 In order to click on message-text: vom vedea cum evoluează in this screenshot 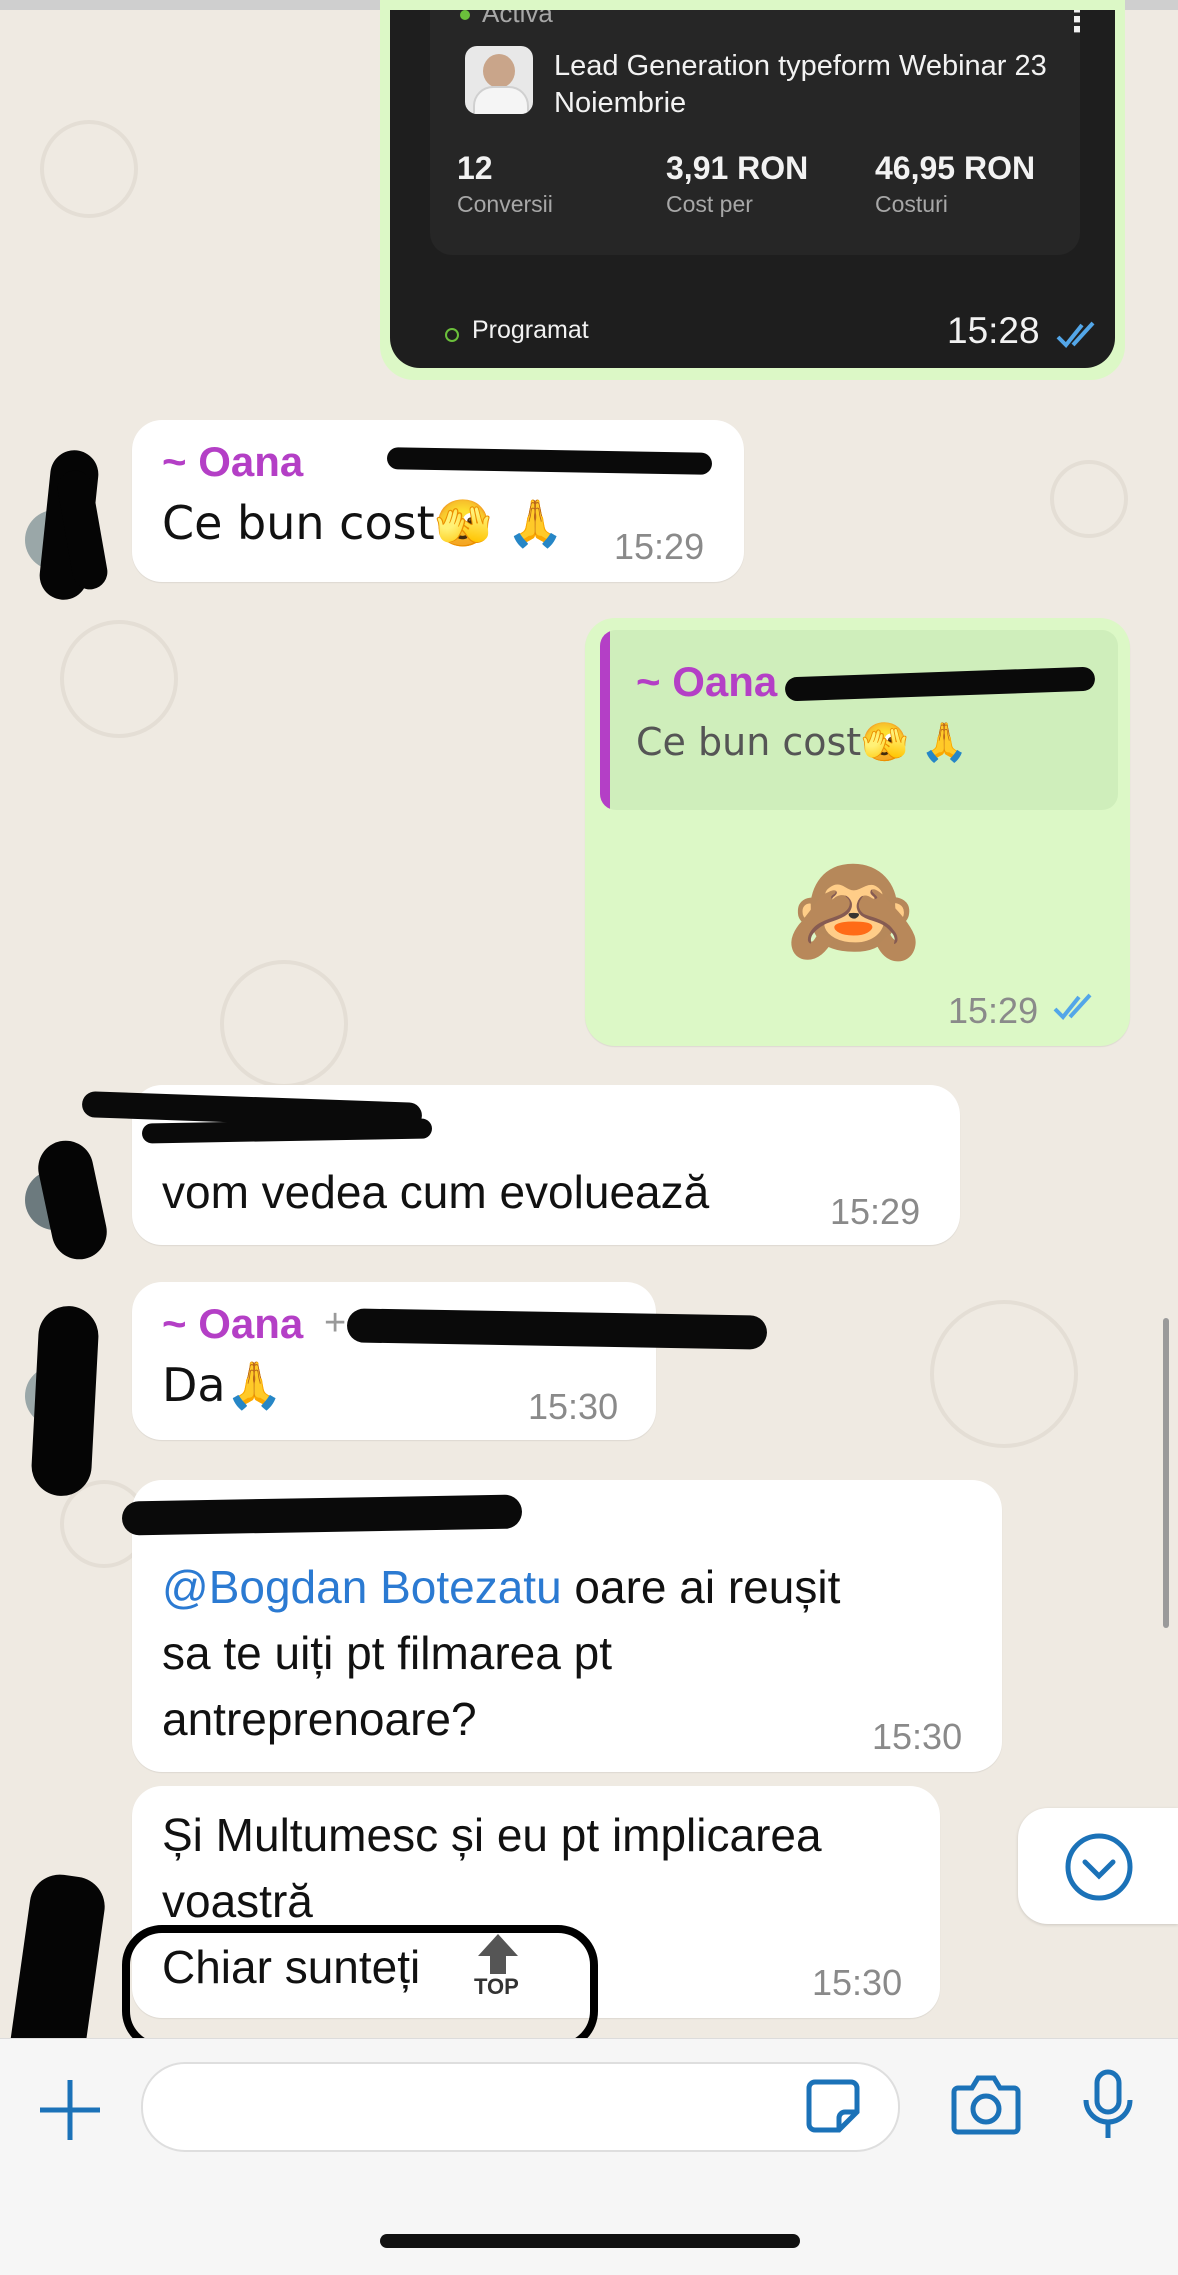, I will do `click(436, 1192)`.